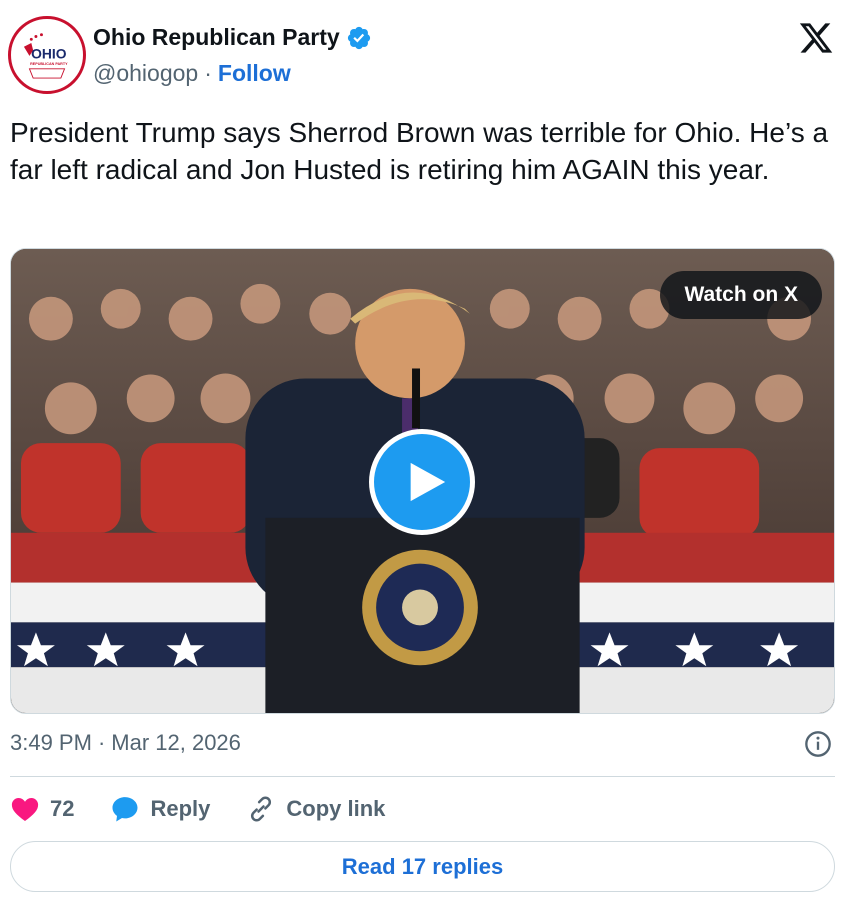 The height and width of the screenshot is (912, 854). Describe the element at coordinates (422, 776) in the screenshot. I see `divider` at that location.